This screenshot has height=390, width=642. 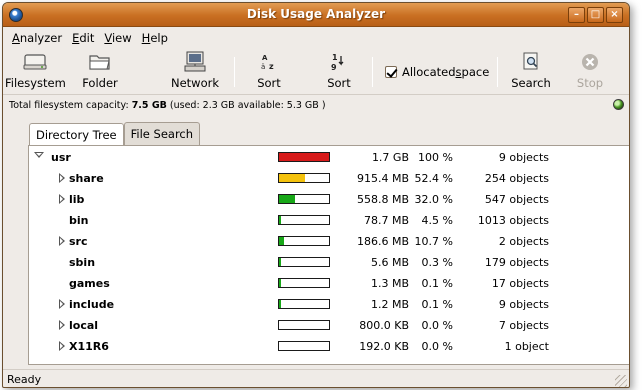 I want to click on folder-percent: 32.0 %, so click(x=433, y=199).